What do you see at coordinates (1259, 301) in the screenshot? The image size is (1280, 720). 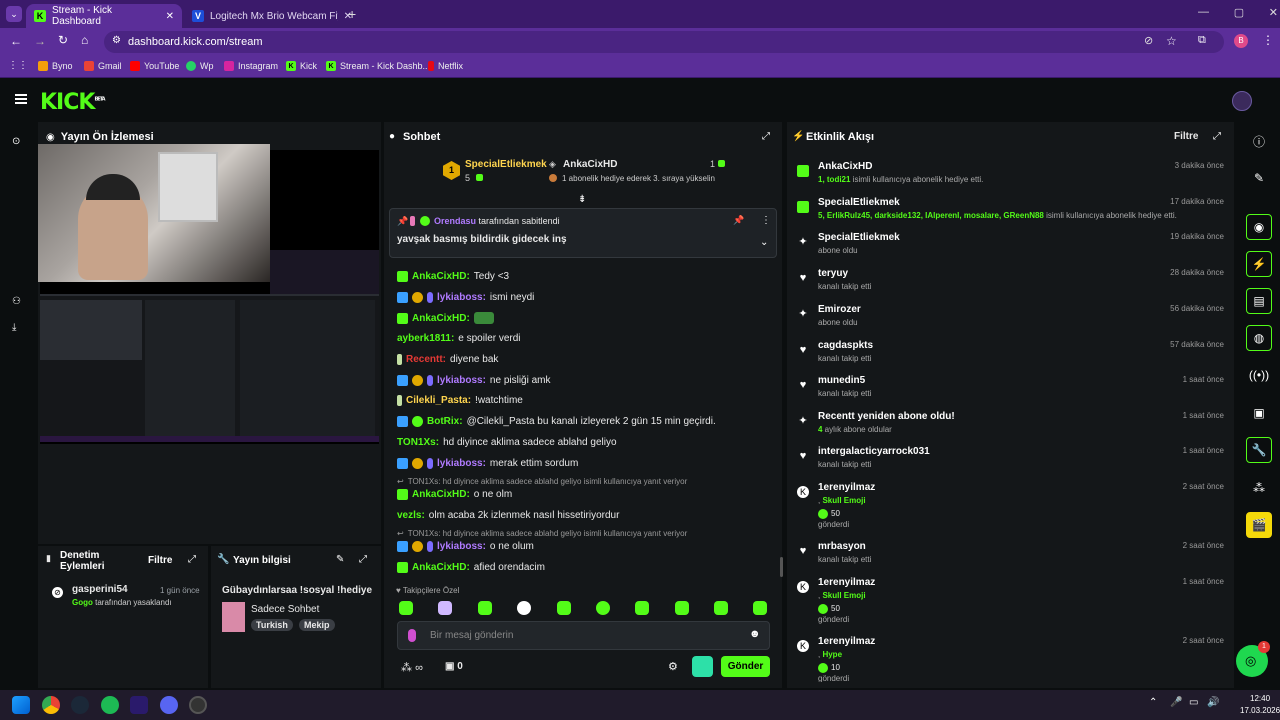 I see `notes-toggle-icon: ▤` at bounding box center [1259, 301].